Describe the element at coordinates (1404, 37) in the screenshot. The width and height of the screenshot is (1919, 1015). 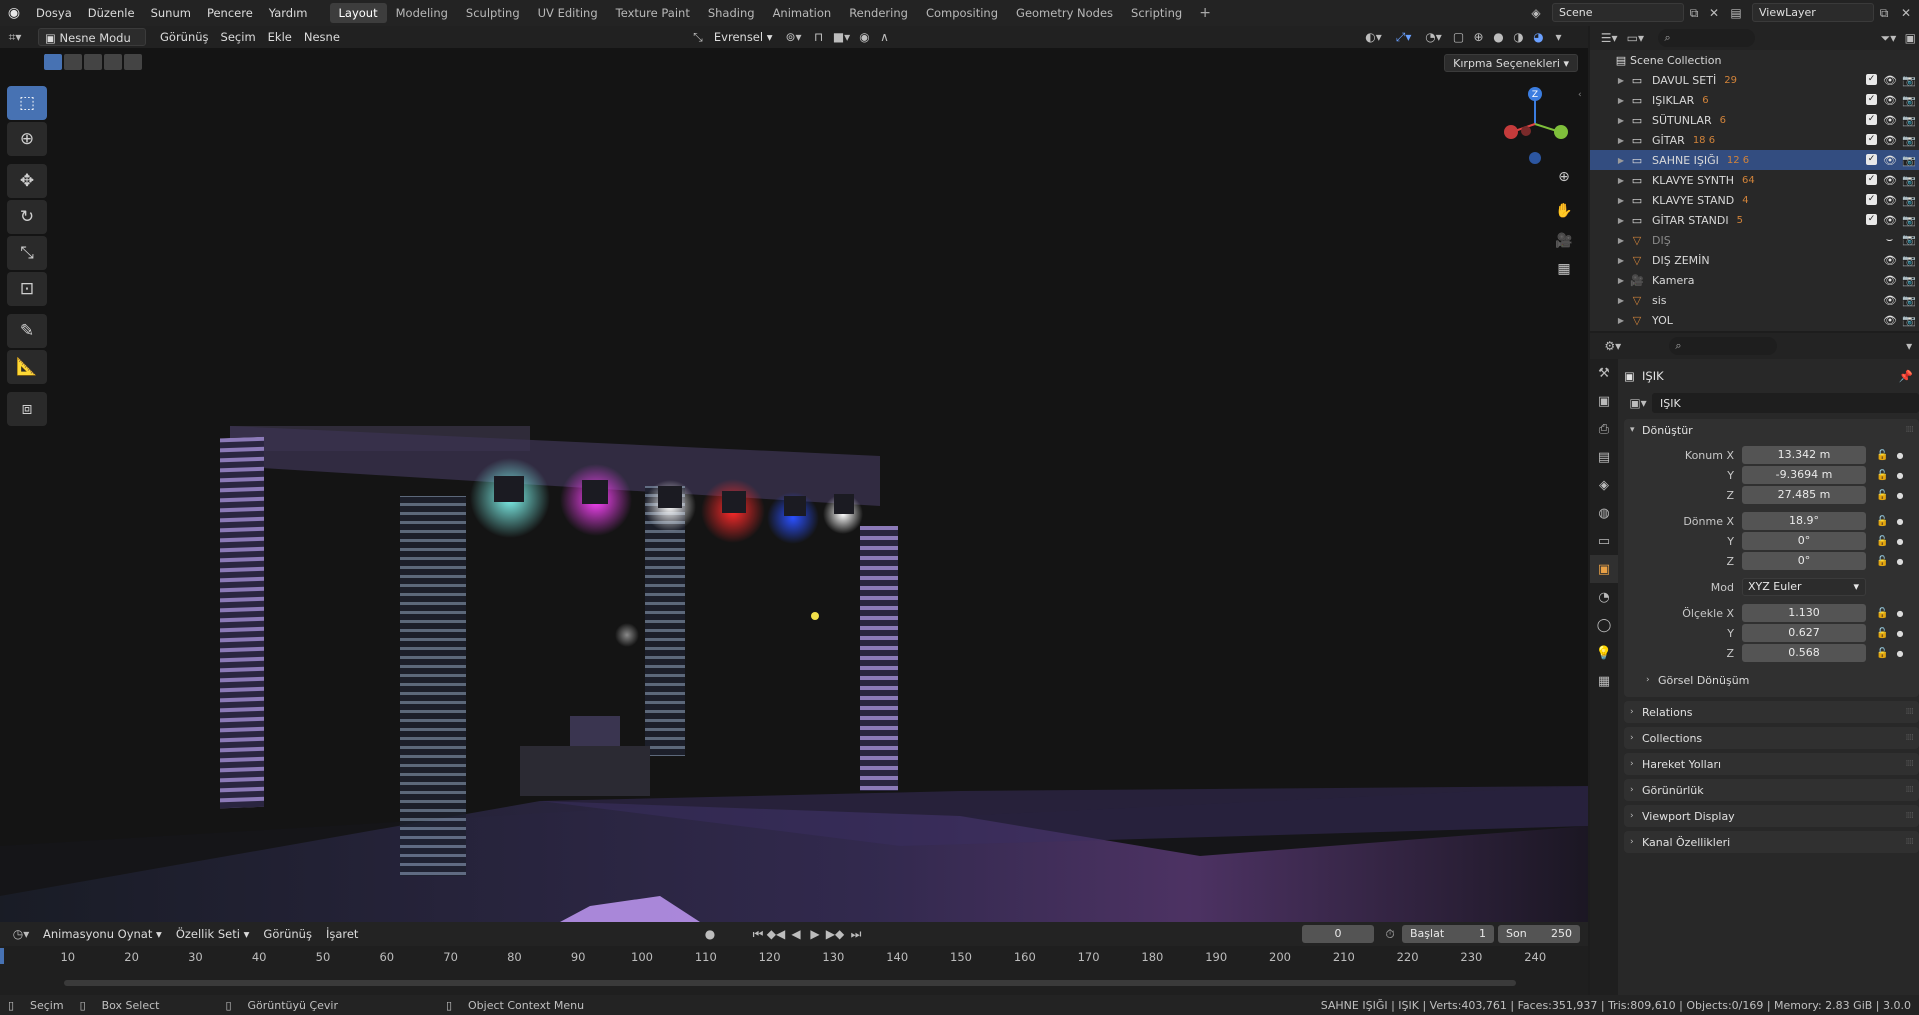
I see `gizmo-toggle-icon: ⤢▾` at that location.